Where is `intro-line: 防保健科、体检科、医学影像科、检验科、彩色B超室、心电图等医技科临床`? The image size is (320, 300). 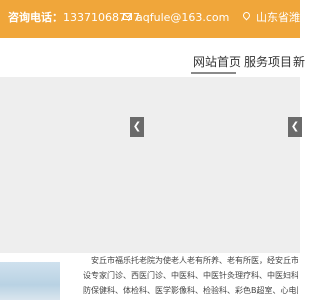 intro-line: 防保健科、体检科、医学影像科、检验科、彩色B超室、心电图等医技科临床 is located at coordinates (190, 290).